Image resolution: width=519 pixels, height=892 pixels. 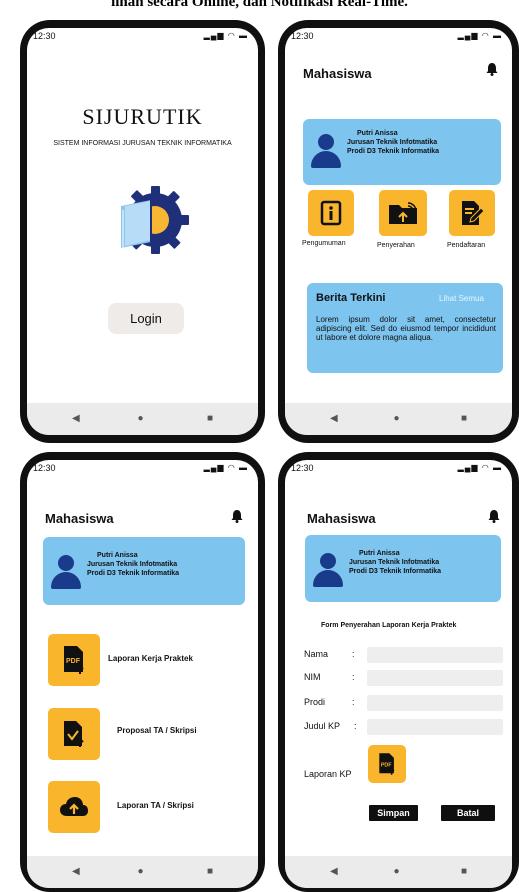 I want to click on cloud-upload-icon, so click(x=74, y=806).